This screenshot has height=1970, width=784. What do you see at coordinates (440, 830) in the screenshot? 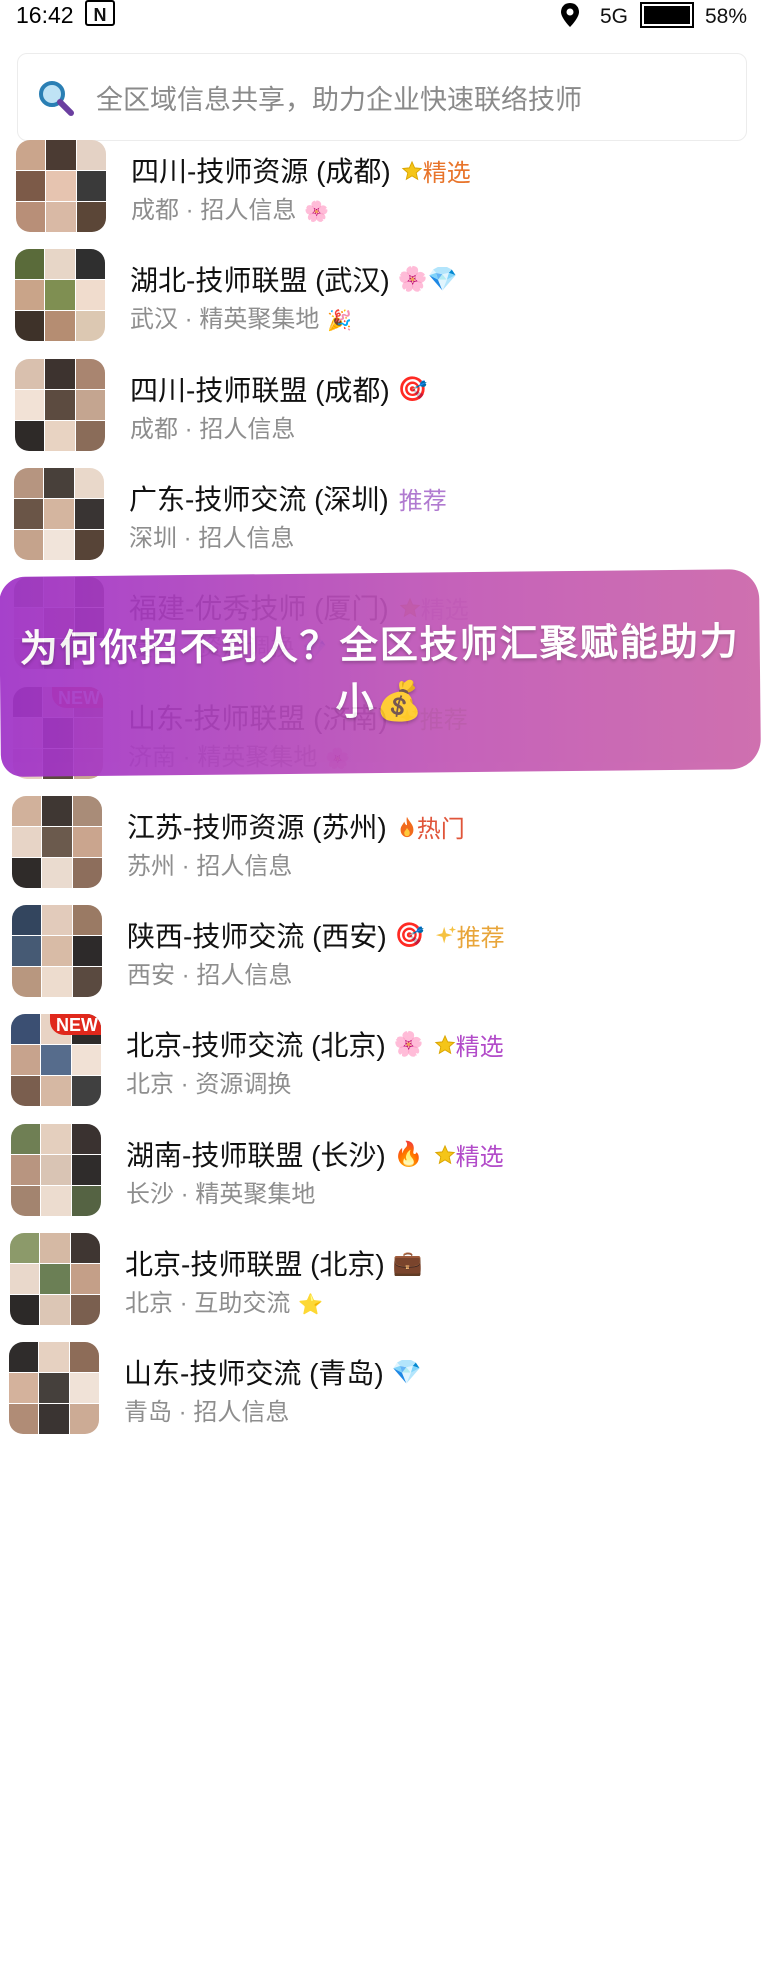
I see `item-tag-label: 热门` at bounding box center [440, 830].